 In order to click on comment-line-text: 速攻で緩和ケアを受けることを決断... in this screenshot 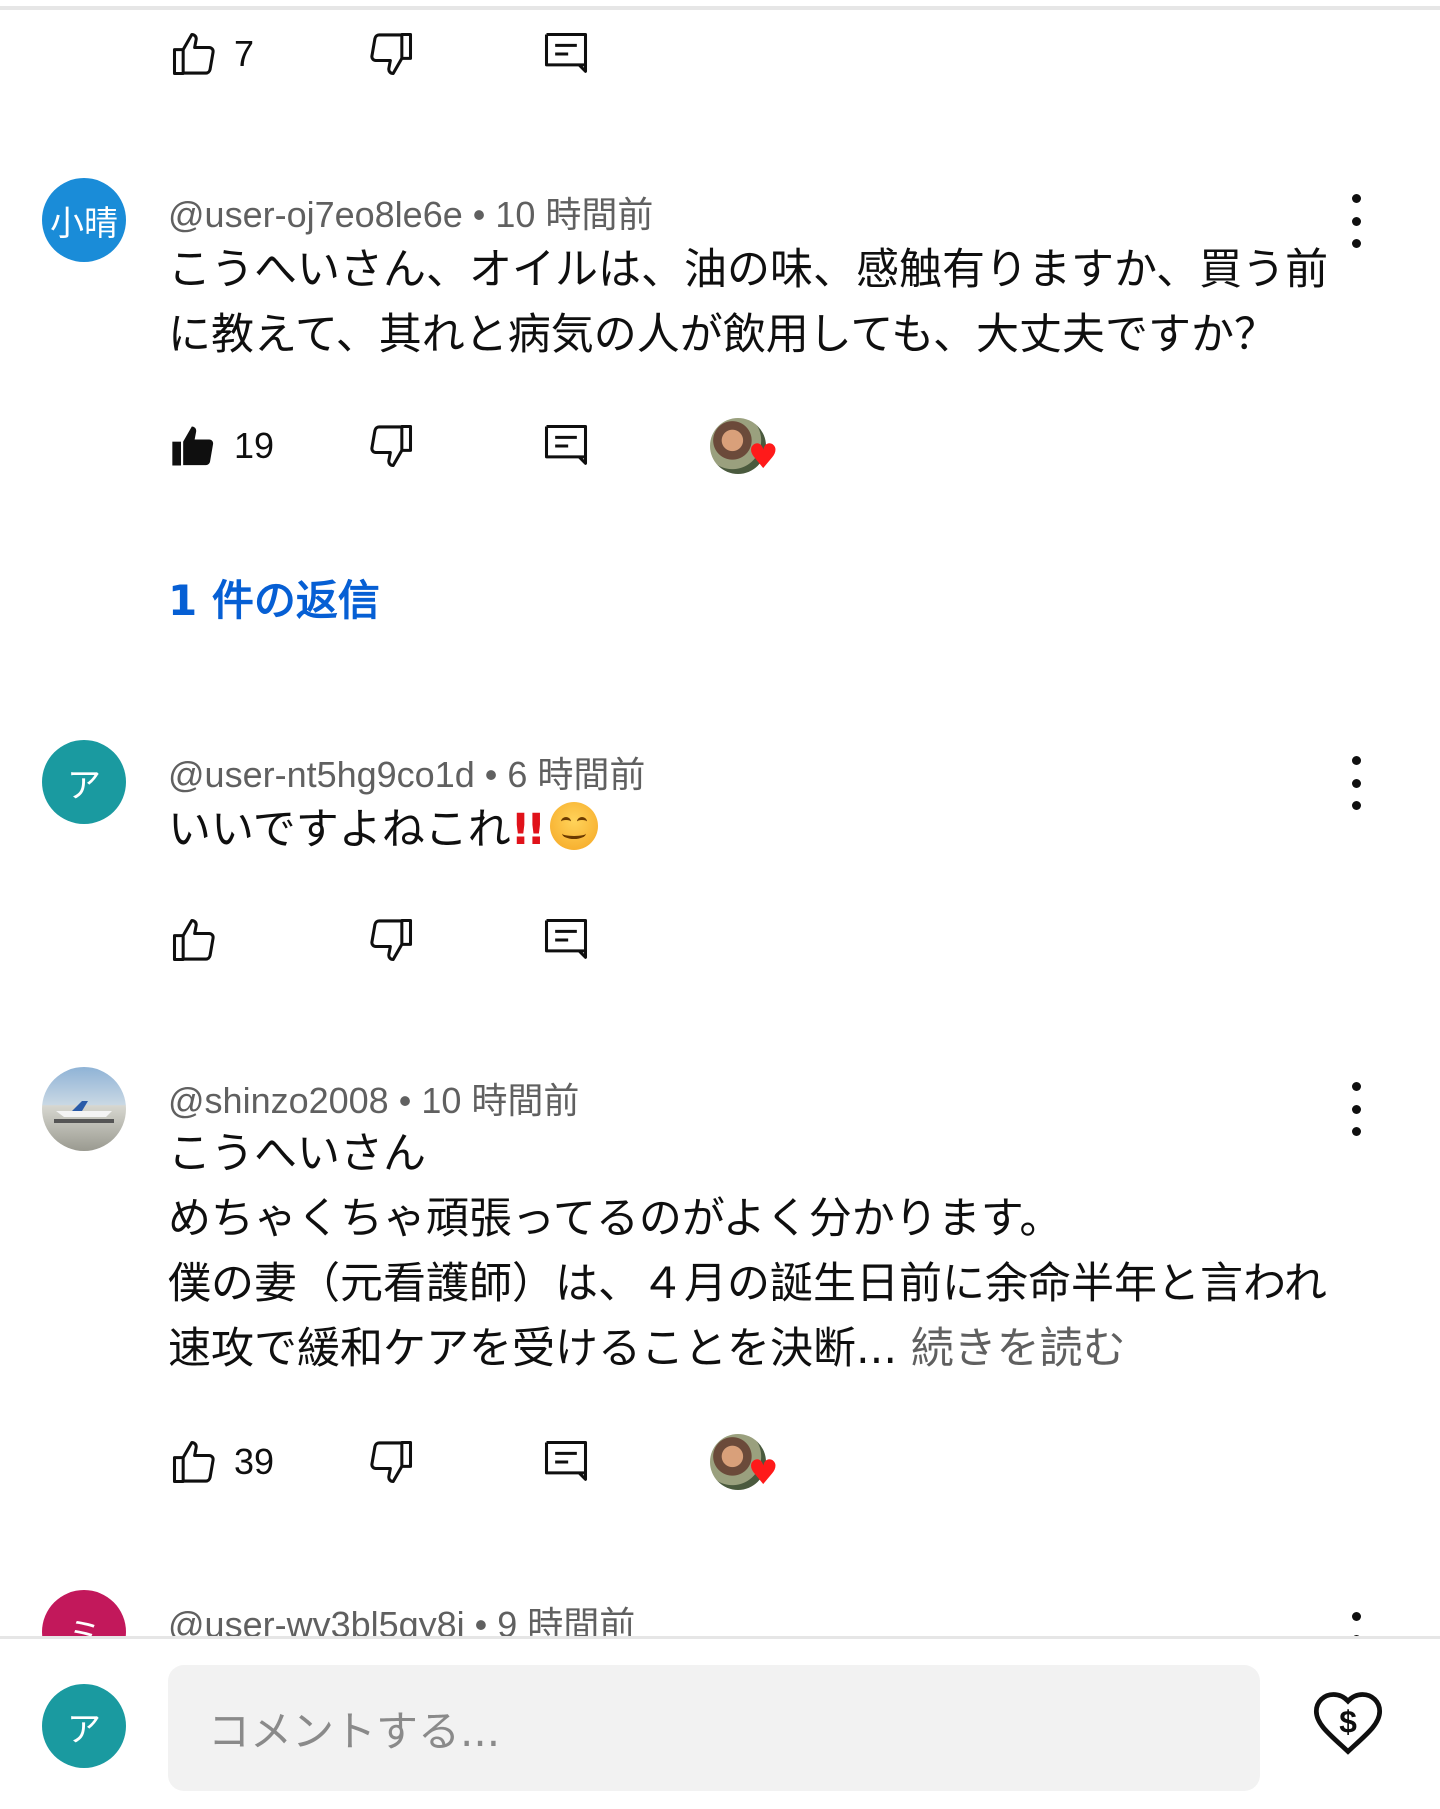, I will do `click(533, 1349)`.